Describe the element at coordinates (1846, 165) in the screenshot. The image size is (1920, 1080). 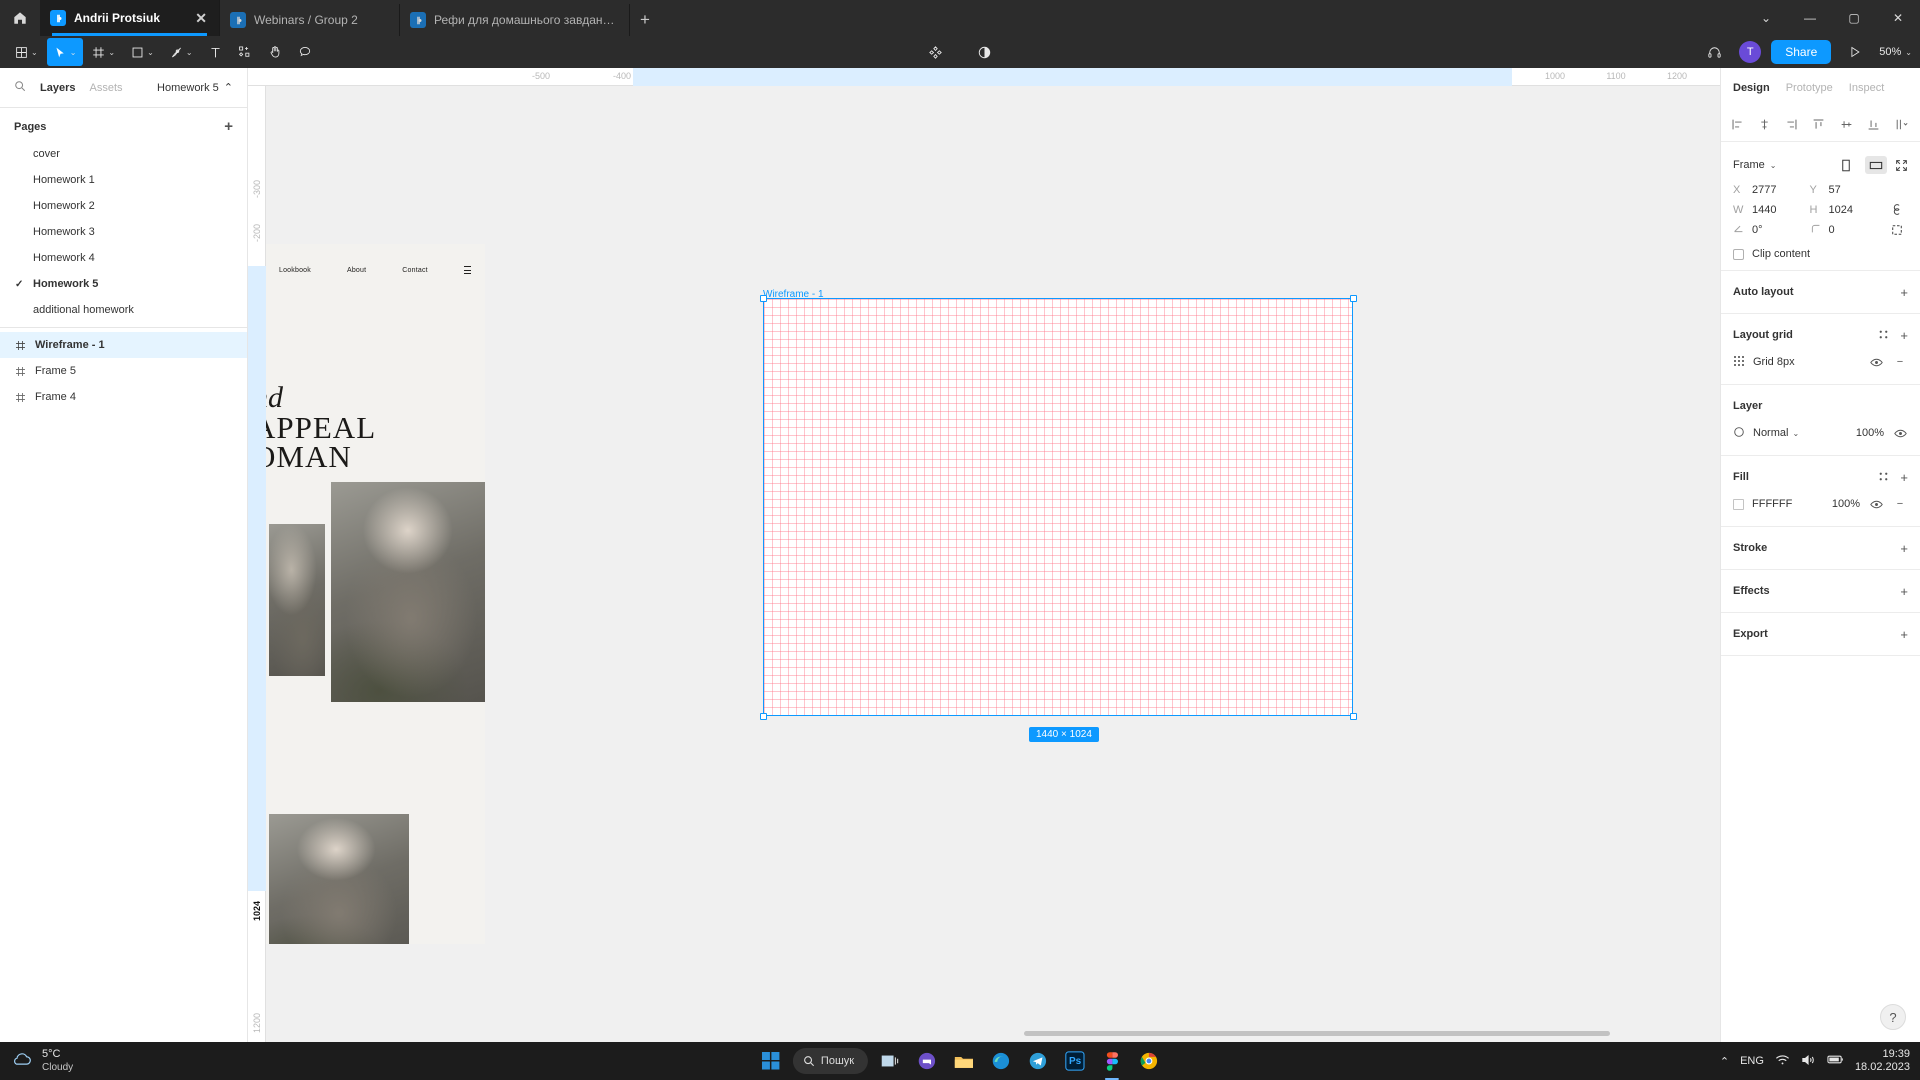
I see `portrait-orientation-icon` at that location.